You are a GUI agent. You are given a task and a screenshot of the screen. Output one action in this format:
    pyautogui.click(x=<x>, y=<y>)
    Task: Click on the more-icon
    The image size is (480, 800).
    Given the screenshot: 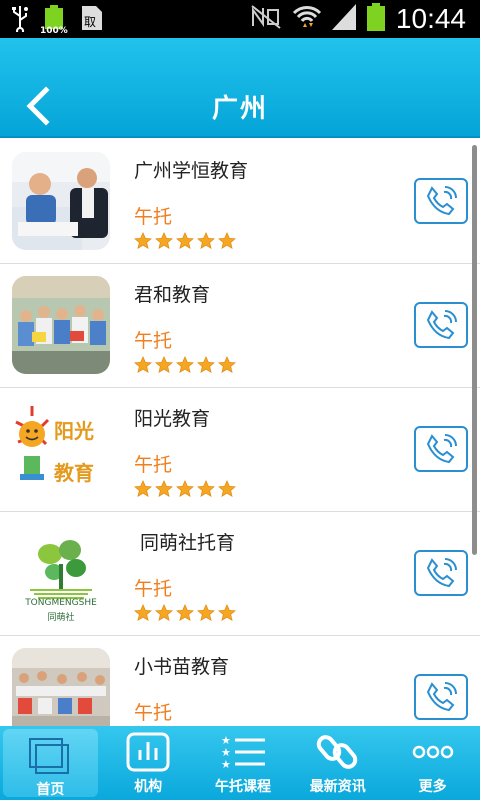 What is the action you would take?
    pyautogui.click(x=432, y=752)
    